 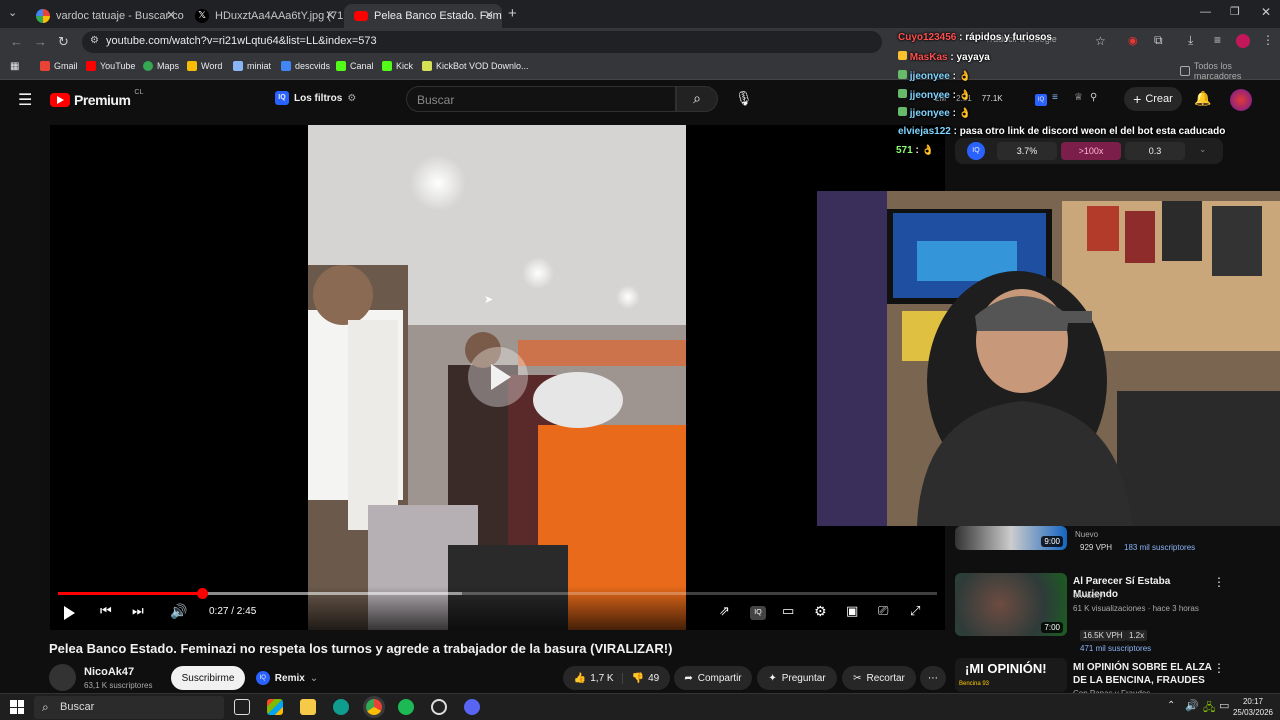 I want to click on obs-icon, so click(x=439, y=707).